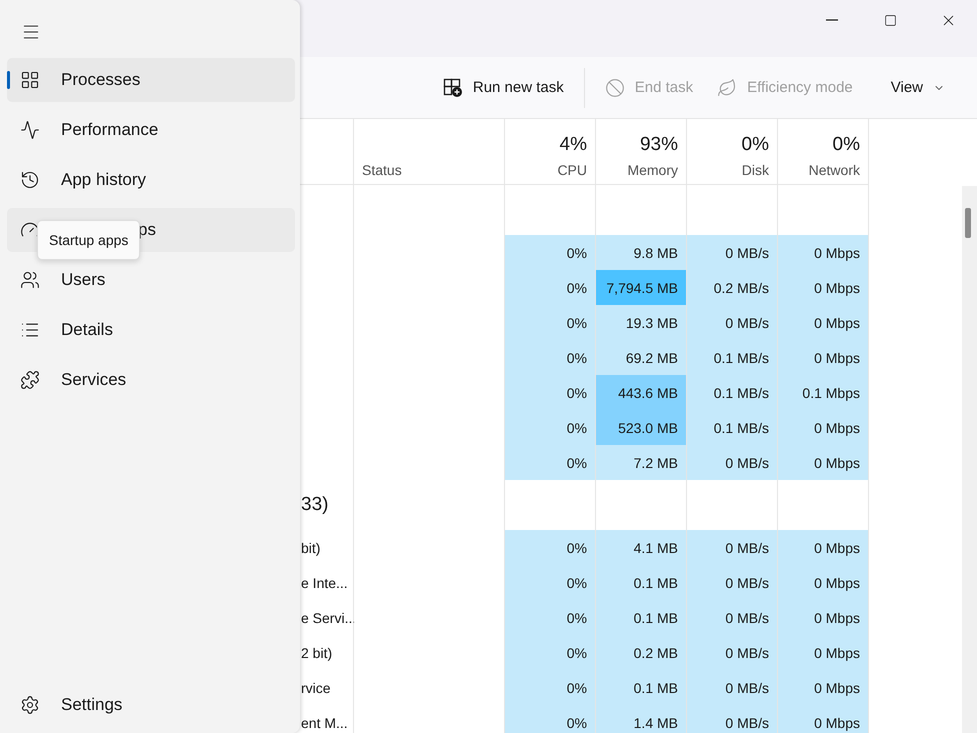 This screenshot has height=733, width=977. I want to click on table-cell: 0.1 Mbps, so click(823, 392).